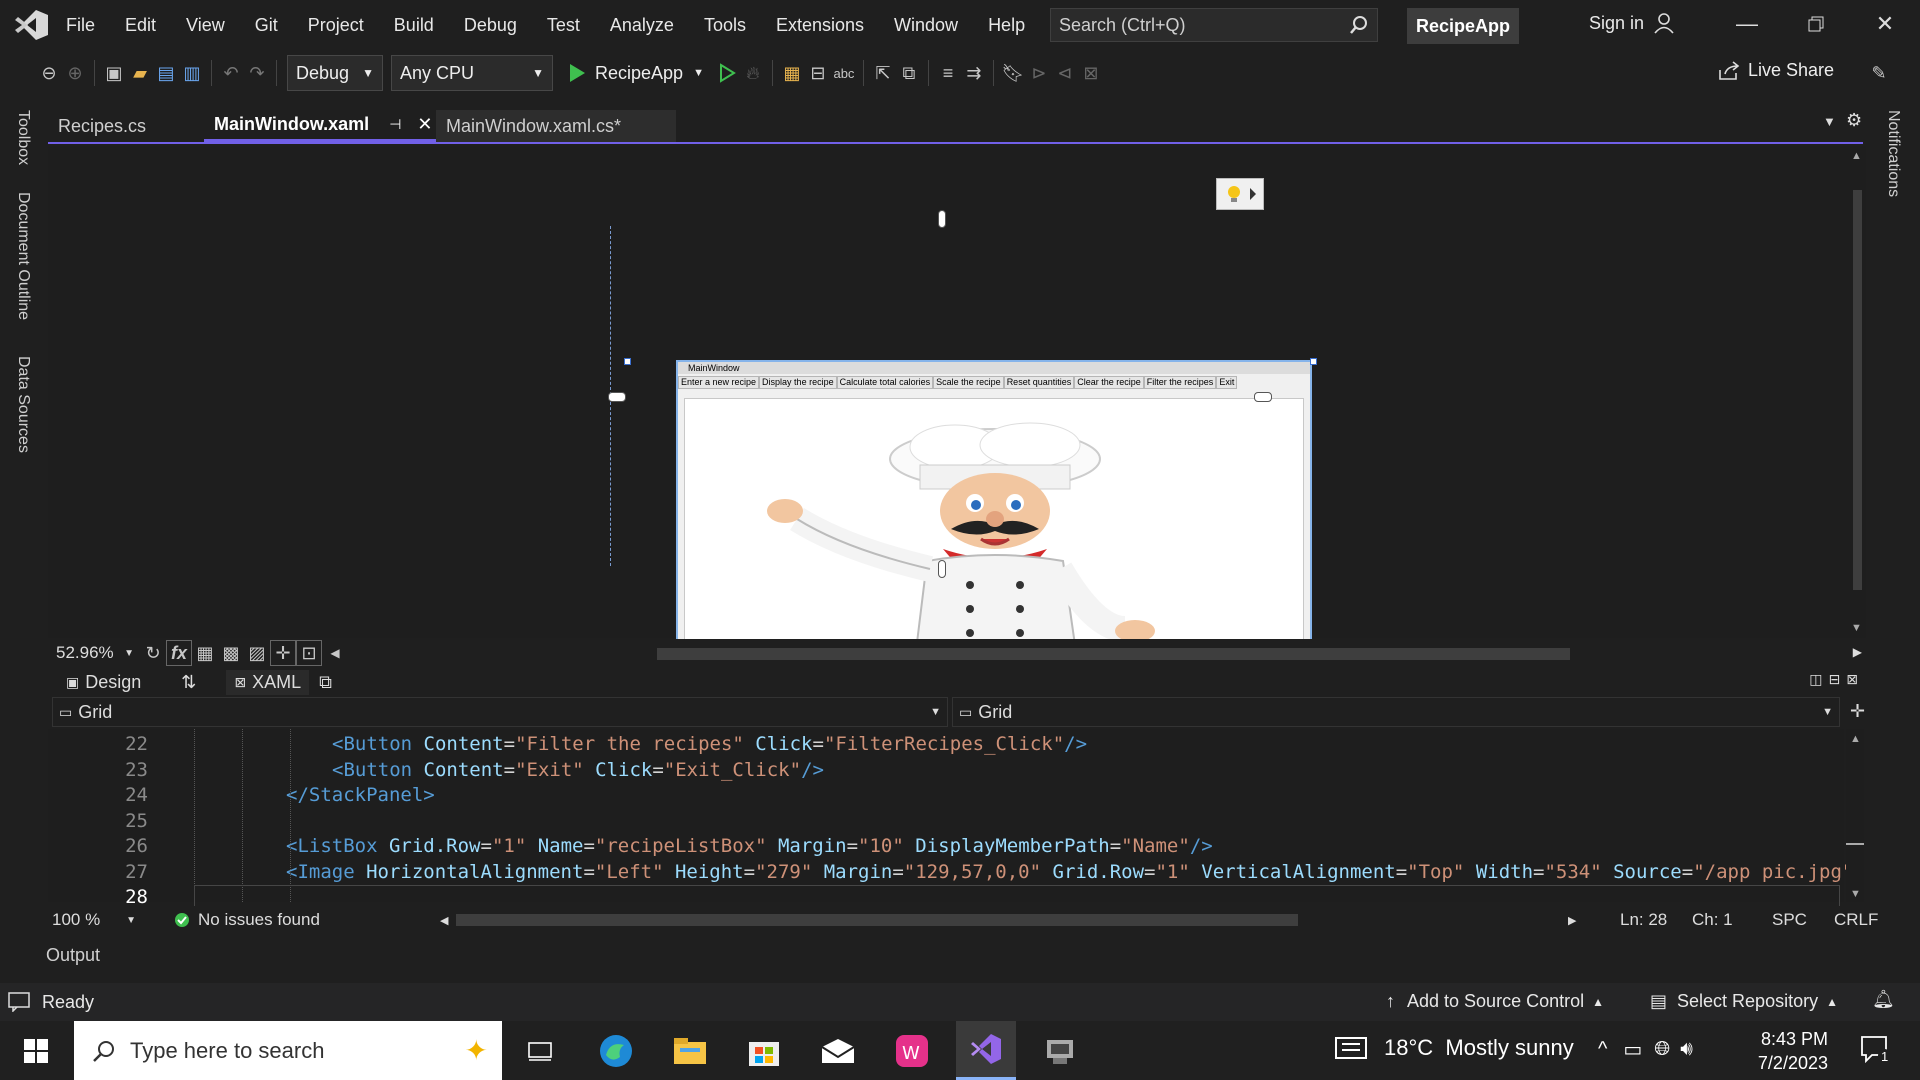  Describe the element at coordinates (395, 124) in the screenshot. I see `pin-icon: ⊣` at that location.